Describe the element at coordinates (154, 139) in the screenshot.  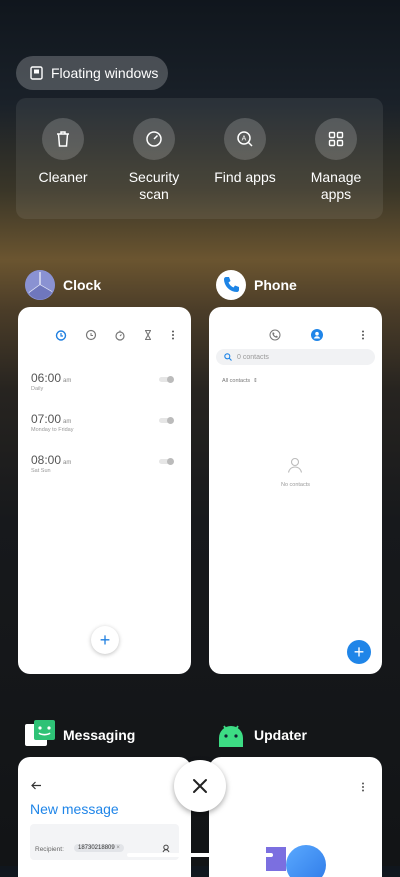
I see `security-gauge-icon` at that location.